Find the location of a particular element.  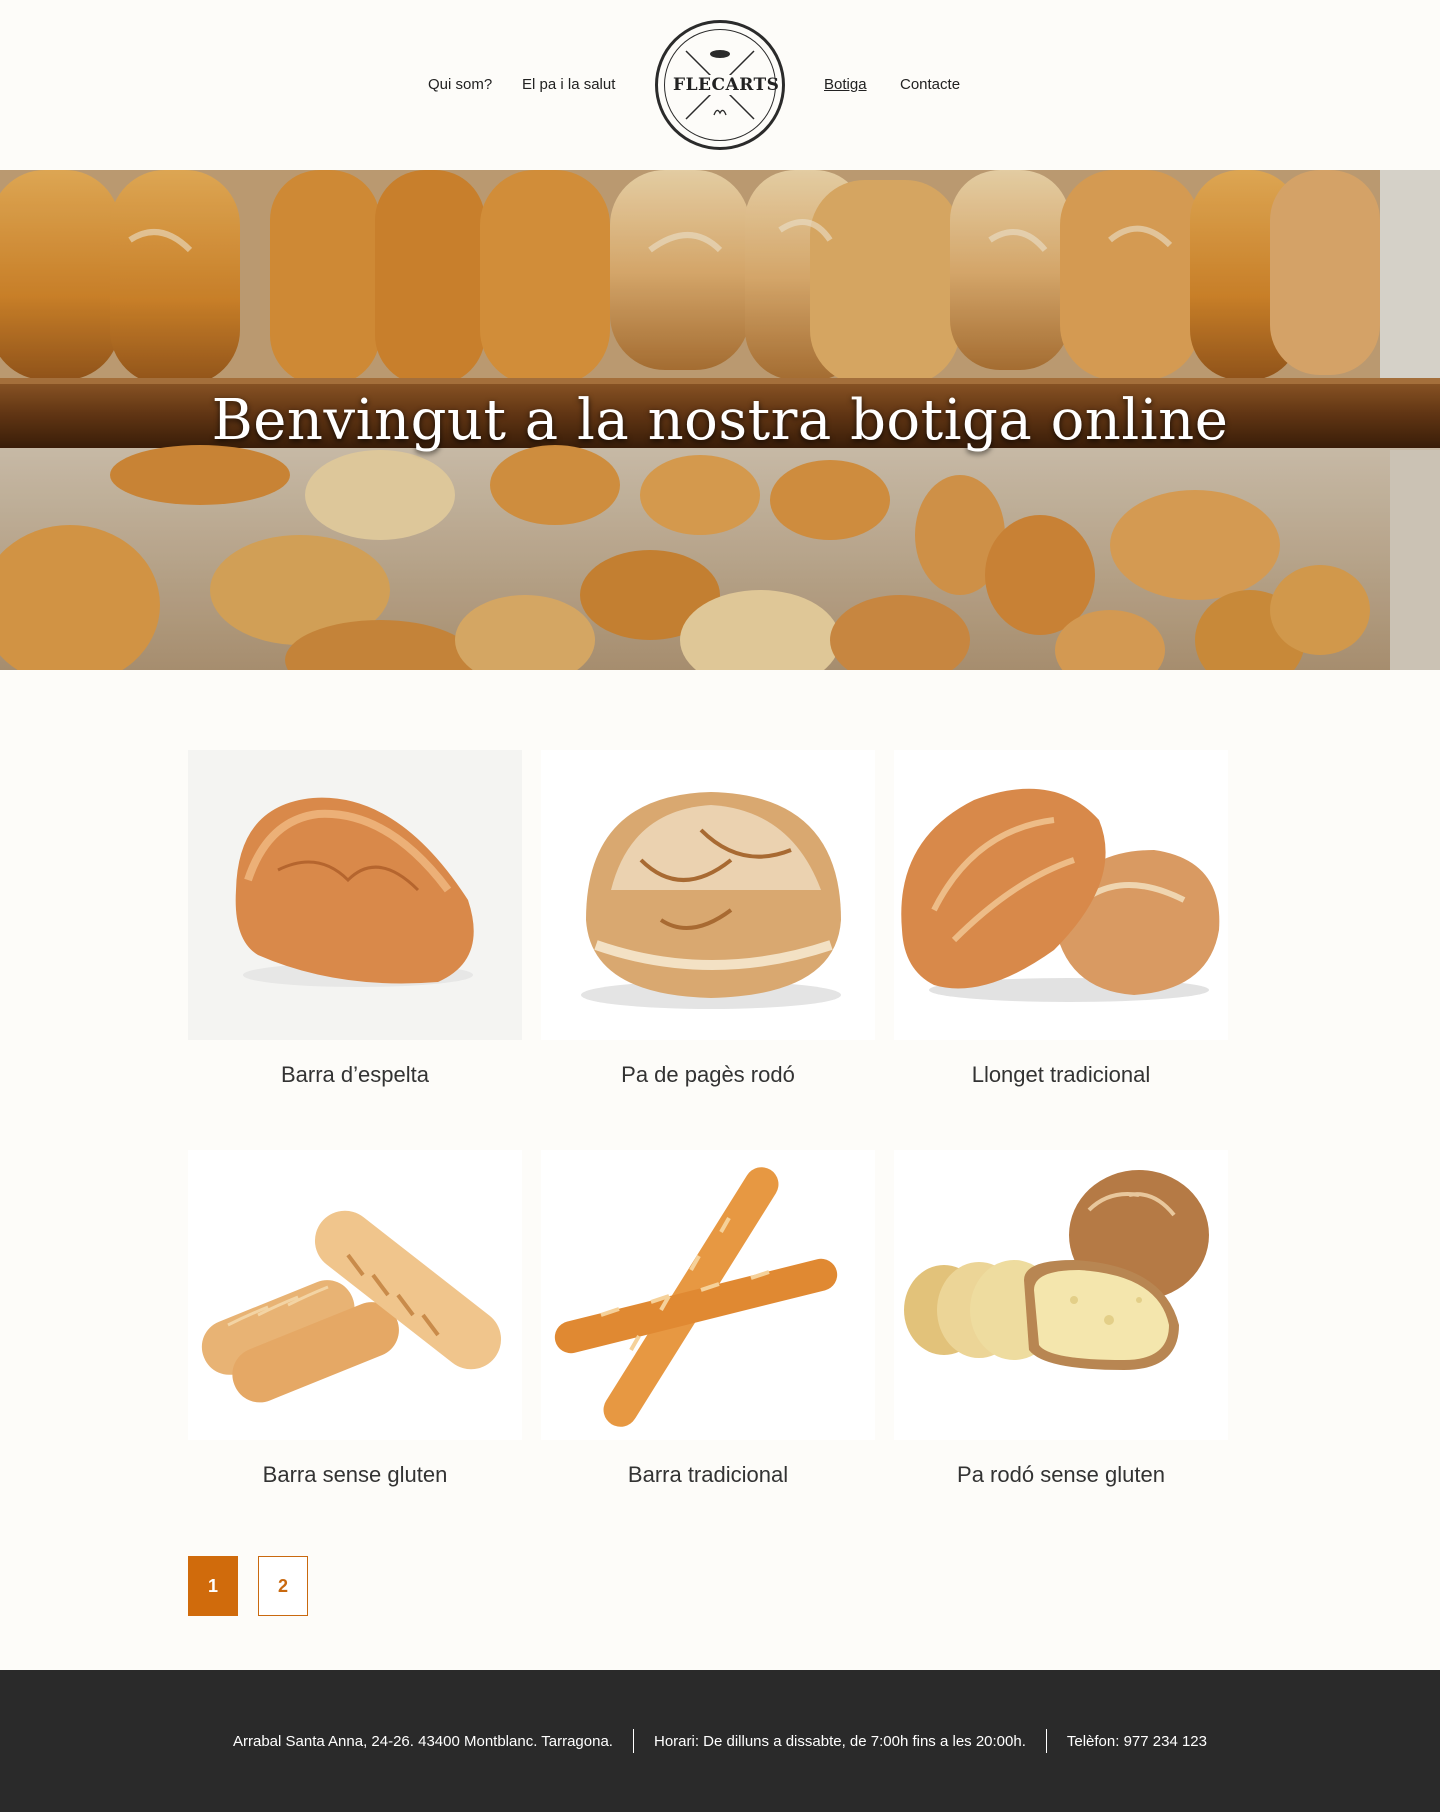

product-card: Barra d’espelta is located at coordinates (355, 923).